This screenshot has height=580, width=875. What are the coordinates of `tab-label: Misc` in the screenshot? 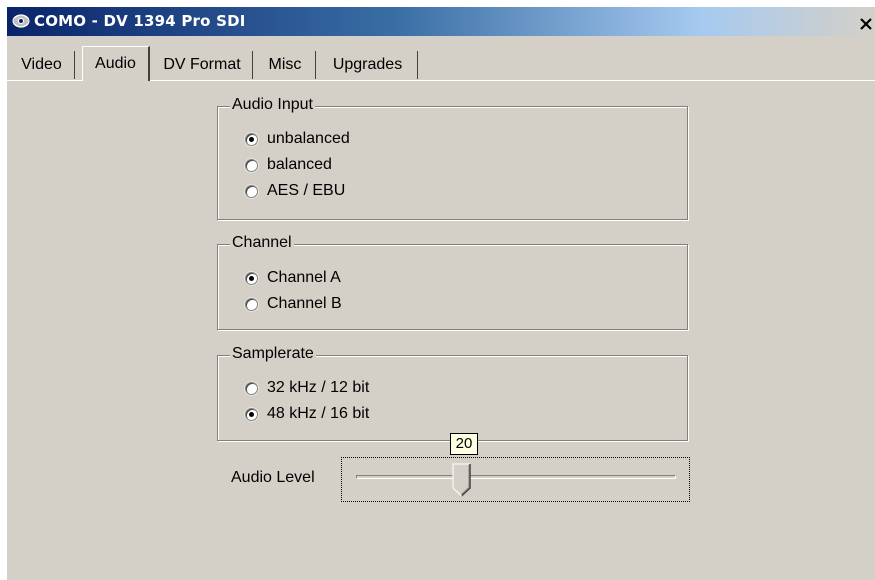 It's located at (285, 64).